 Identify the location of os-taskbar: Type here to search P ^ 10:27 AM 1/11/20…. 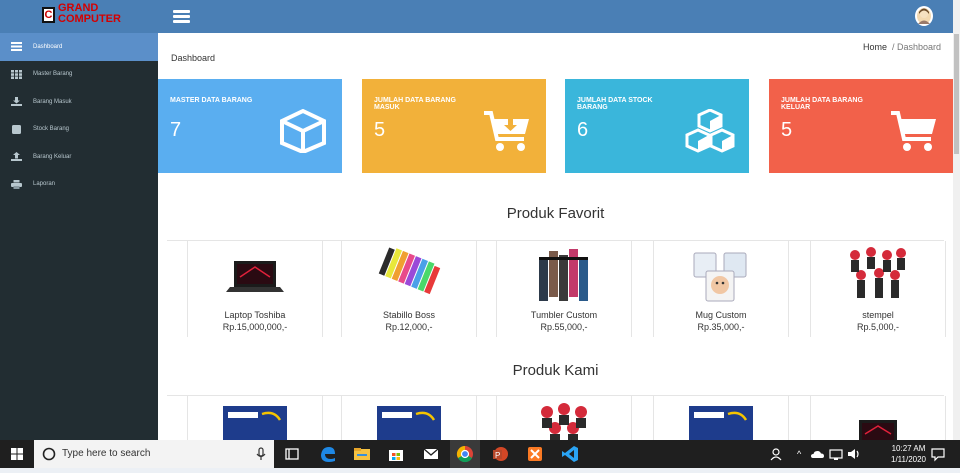
(480, 454).